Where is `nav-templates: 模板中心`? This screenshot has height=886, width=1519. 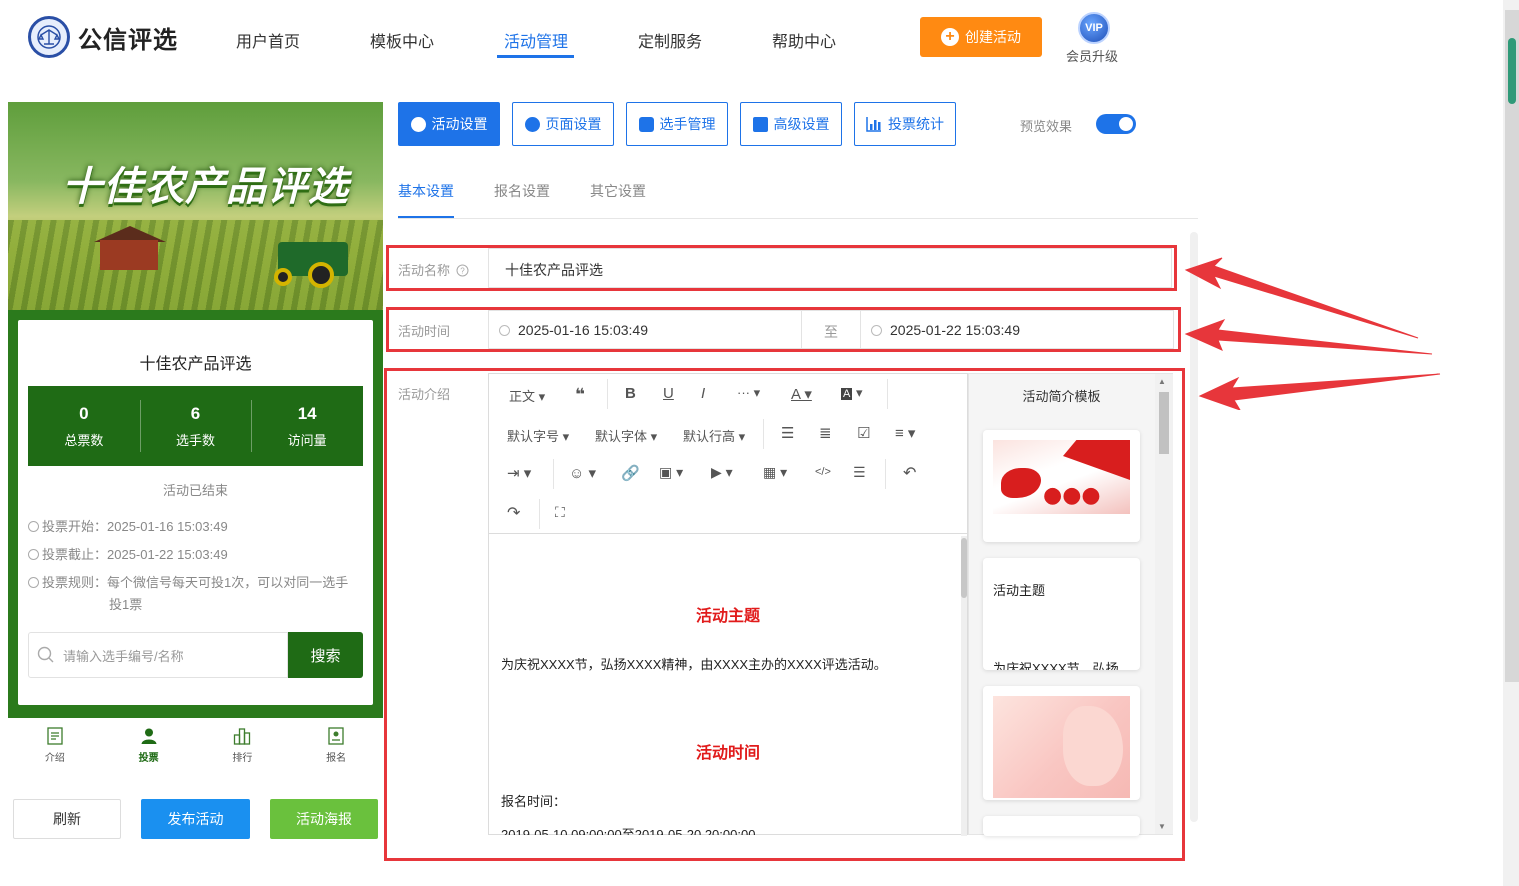
nav-templates: 模板中心 is located at coordinates (402, 40).